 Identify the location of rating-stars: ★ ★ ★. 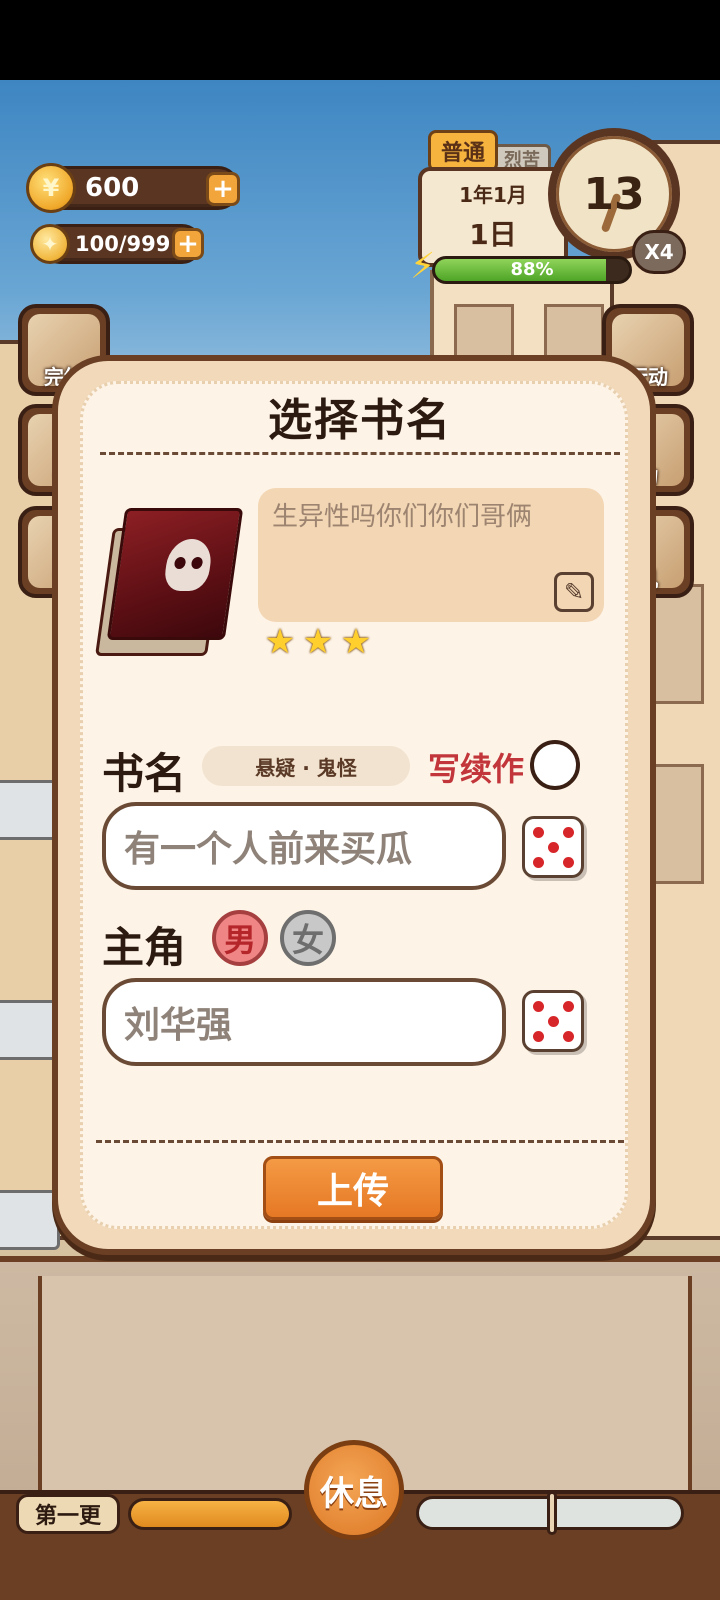
(318, 642).